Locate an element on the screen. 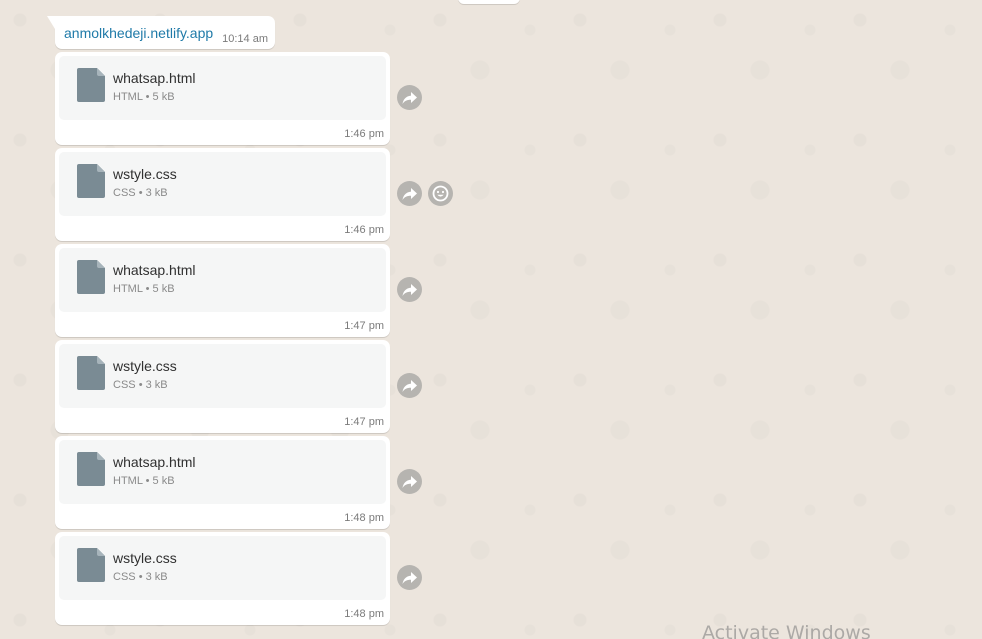 This screenshot has width=982, height=639. document-message: wstyle.css CSS • 3 kB 1:47 pm is located at coordinates (222, 386).